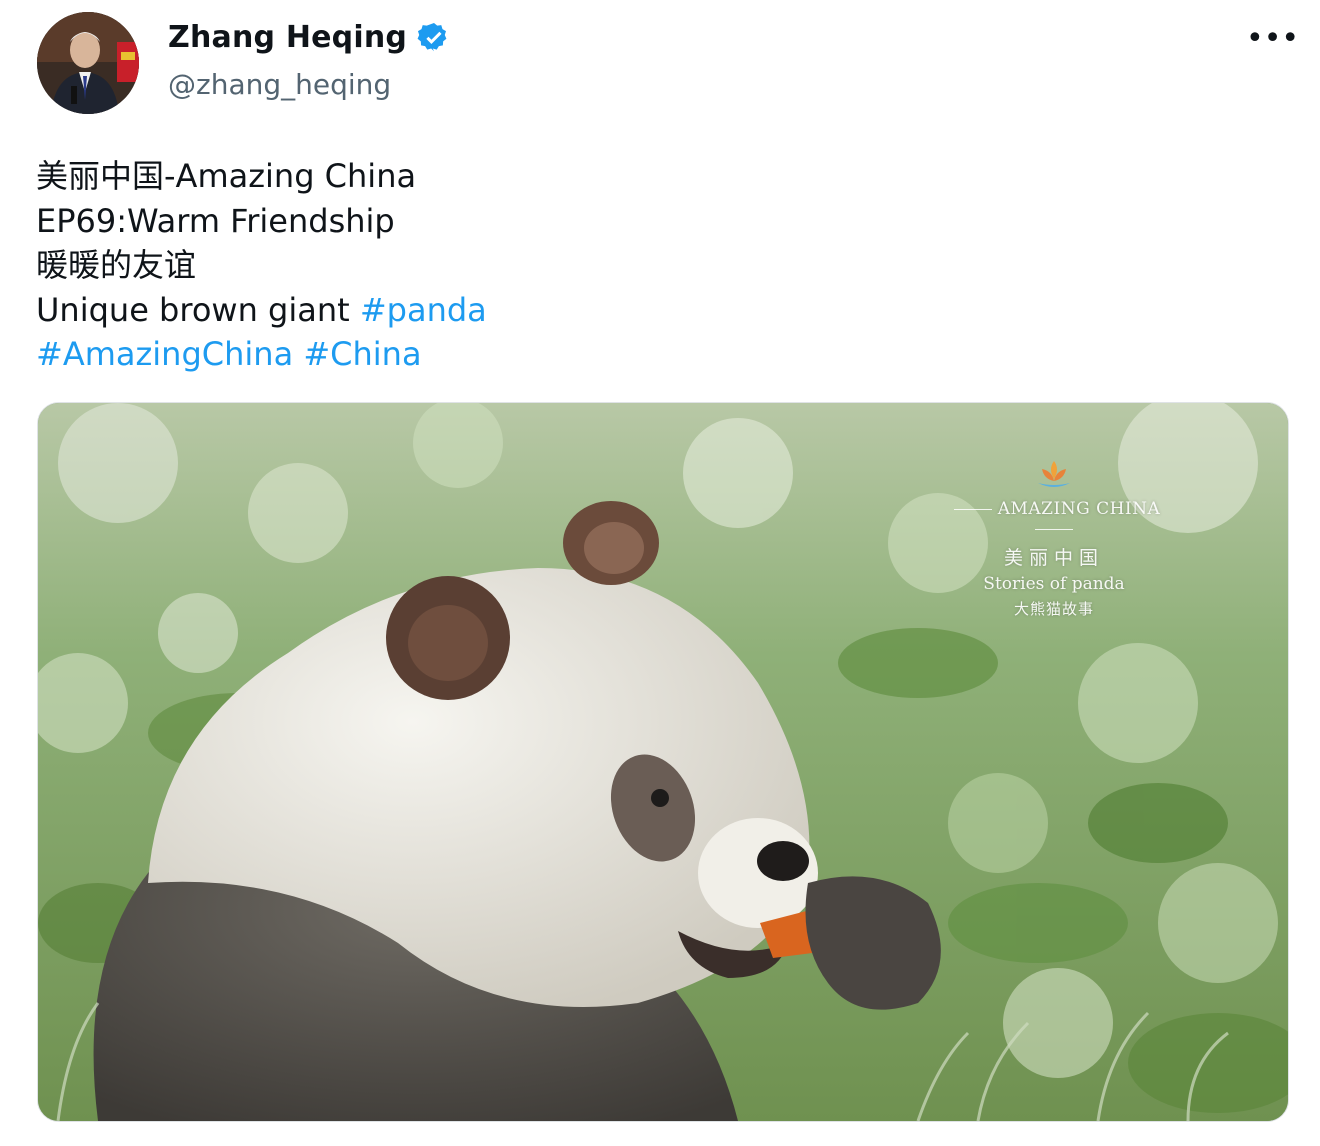 The width and height of the screenshot is (1320, 1146). What do you see at coordinates (1053, 558) in the screenshot?
I see `watermark-chinese-title: 美丽中国` at bounding box center [1053, 558].